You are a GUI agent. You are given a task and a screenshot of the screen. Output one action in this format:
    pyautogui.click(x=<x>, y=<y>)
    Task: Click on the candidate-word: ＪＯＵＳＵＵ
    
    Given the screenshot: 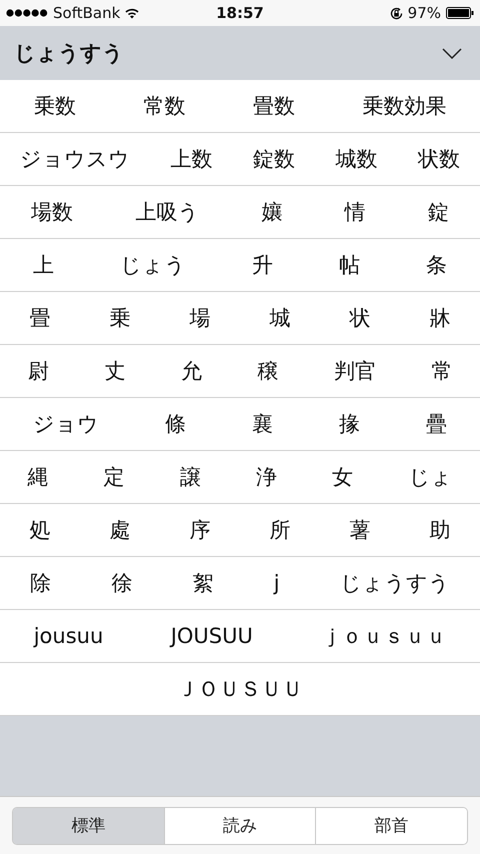 What is the action you would take?
    pyautogui.click(x=240, y=689)
    